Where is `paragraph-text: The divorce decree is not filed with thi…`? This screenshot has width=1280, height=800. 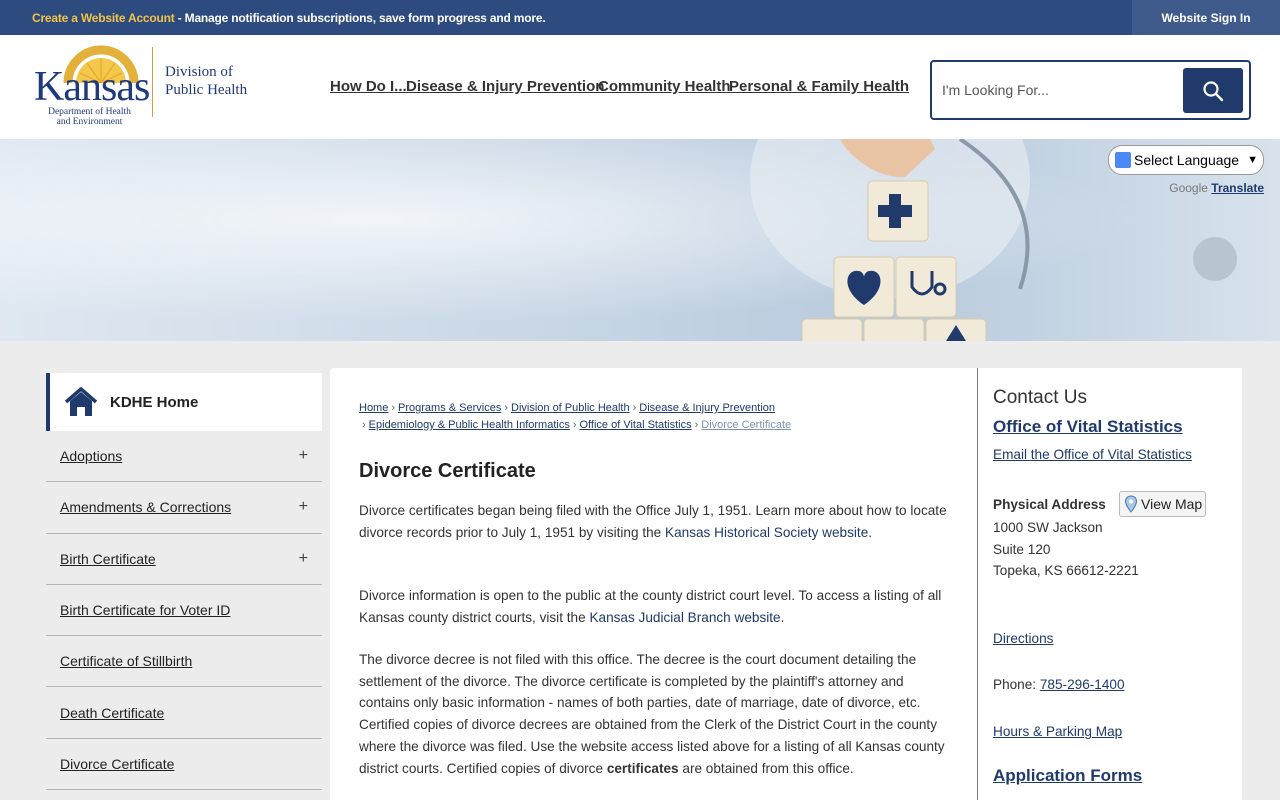
paragraph-text: The divorce decree is not filed with thi… is located at coordinates (652, 714).